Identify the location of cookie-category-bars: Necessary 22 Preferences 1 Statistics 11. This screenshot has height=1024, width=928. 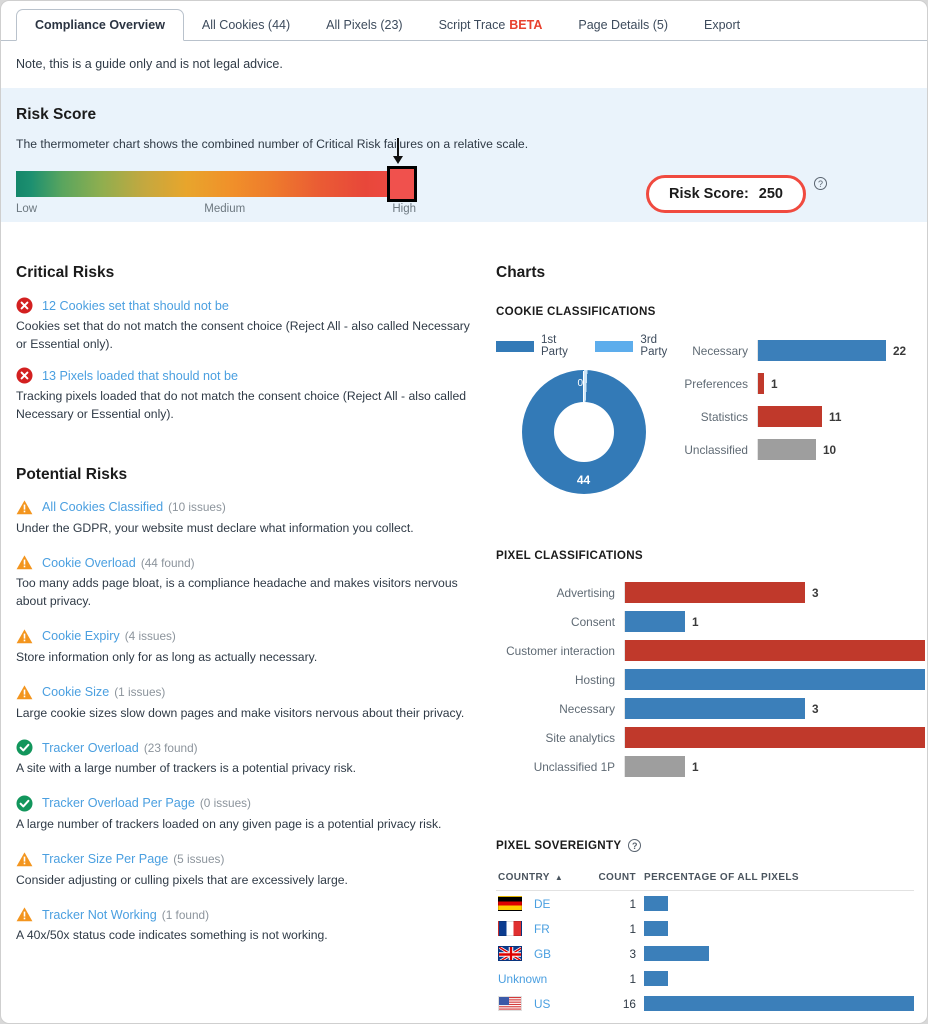
(792, 414).